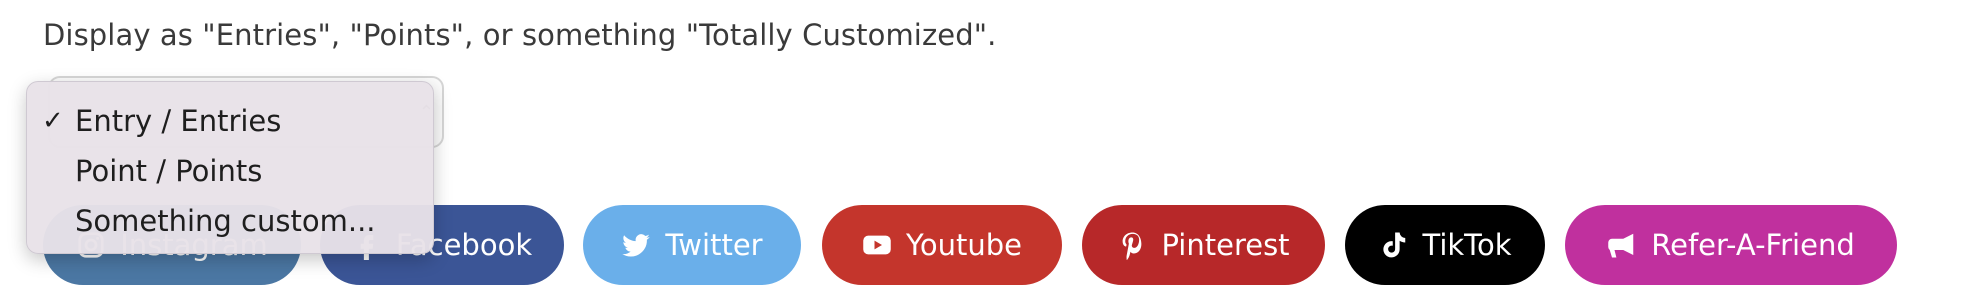  What do you see at coordinates (714, 245) in the screenshot?
I see `twitter-label: Twitter` at bounding box center [714, 245].